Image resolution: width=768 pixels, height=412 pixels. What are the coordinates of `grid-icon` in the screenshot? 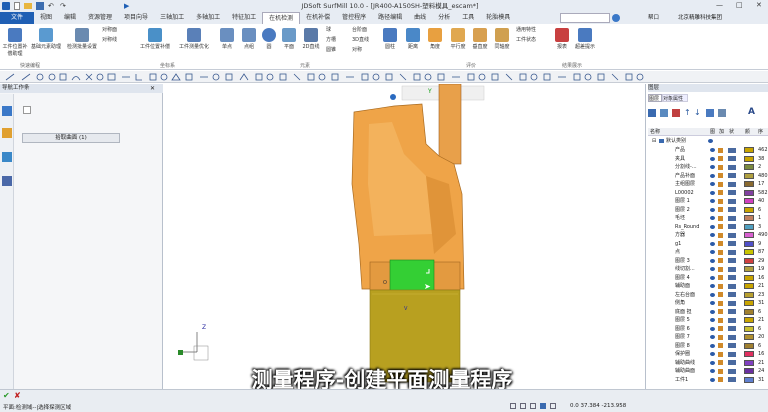 It's located at (523, 406).